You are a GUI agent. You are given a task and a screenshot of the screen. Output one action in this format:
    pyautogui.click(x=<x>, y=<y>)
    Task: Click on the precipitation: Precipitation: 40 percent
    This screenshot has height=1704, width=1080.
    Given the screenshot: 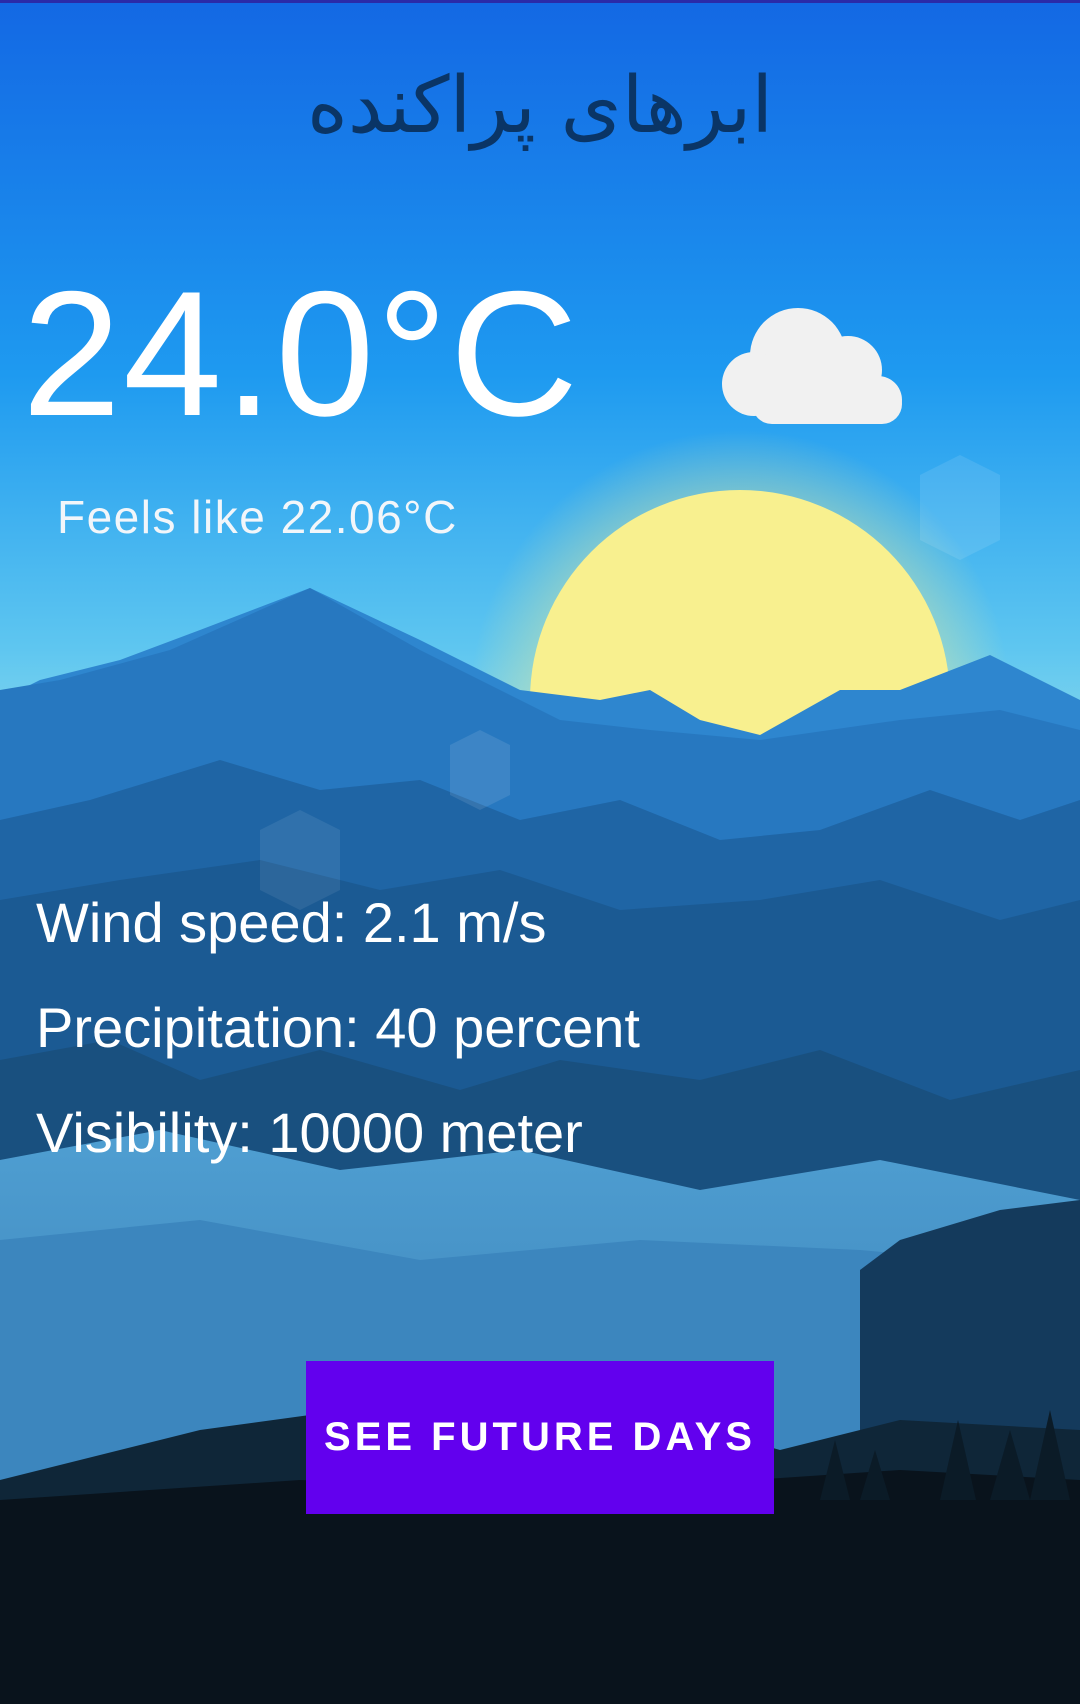 What is the action you would take?
    pyautogui.click(x=338, y=1027)
    